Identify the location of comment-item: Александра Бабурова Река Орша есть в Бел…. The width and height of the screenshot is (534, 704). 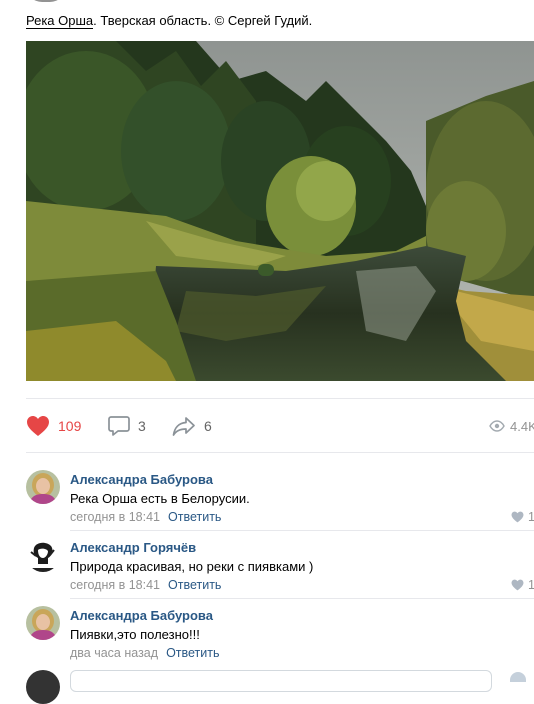
(280, 503).